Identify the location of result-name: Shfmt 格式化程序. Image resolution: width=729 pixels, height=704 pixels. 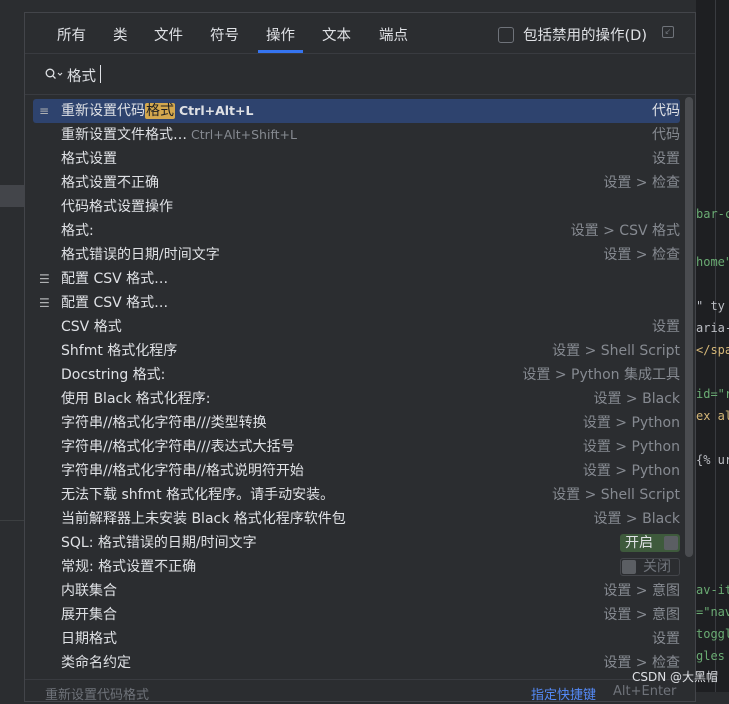
(119, 351).